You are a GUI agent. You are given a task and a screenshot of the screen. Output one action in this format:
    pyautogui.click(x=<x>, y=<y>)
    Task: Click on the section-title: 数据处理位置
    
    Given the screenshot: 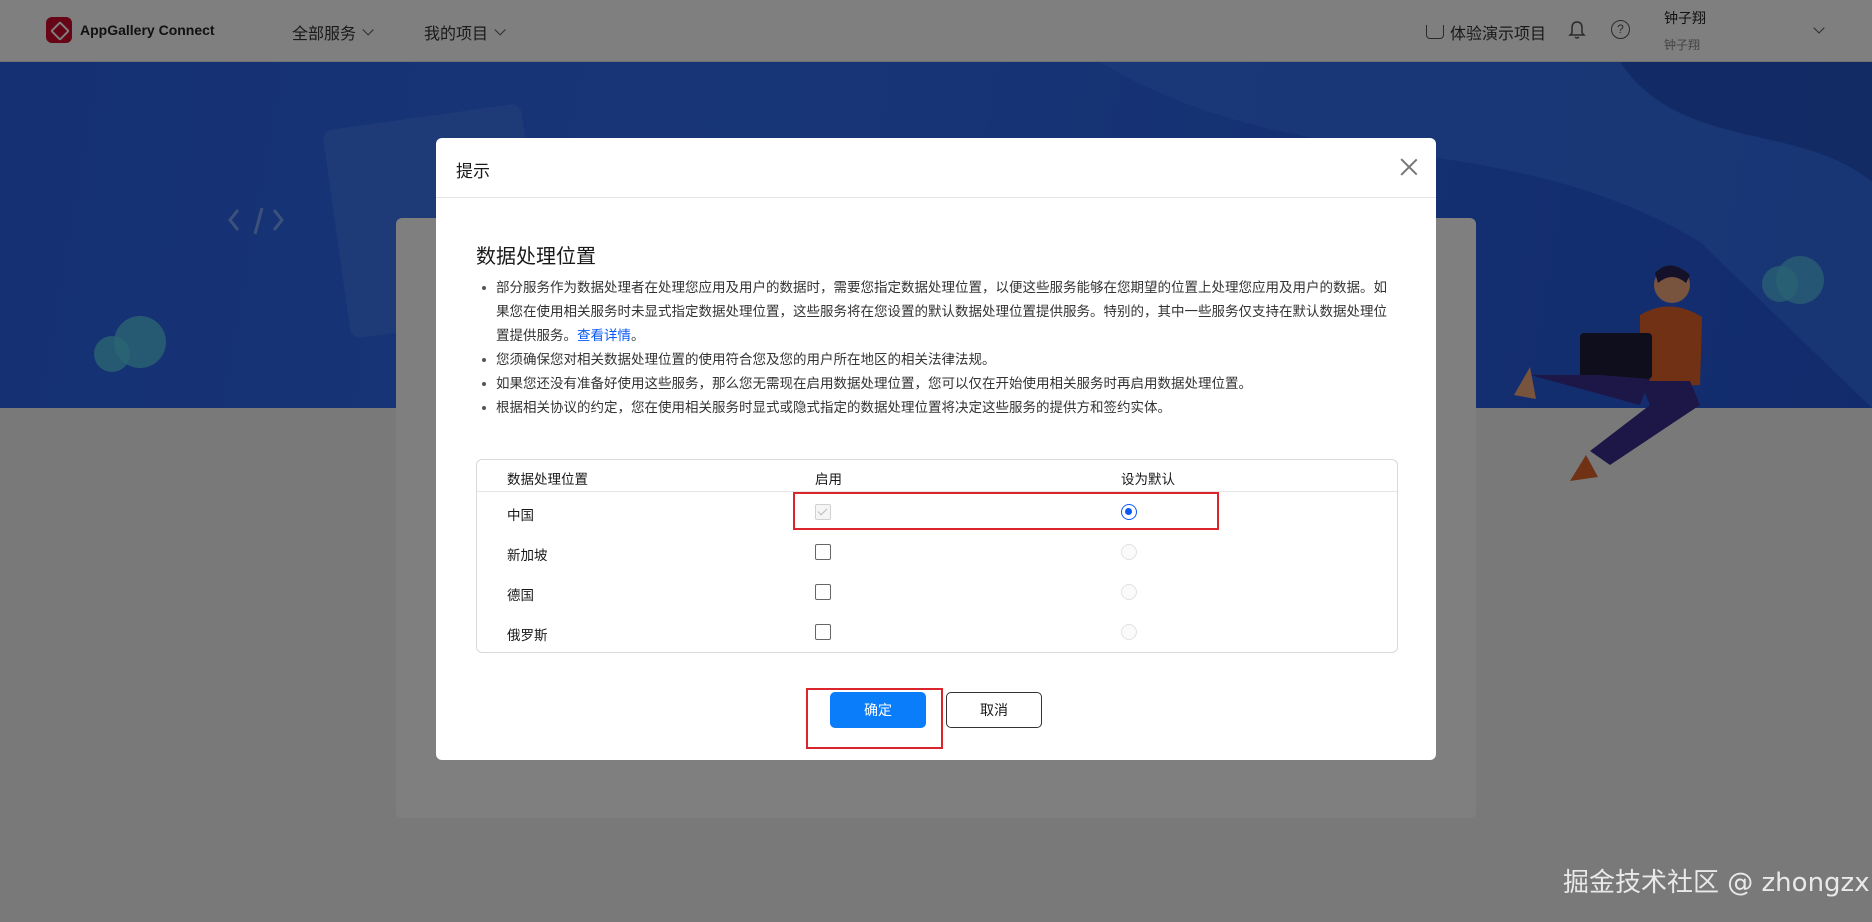 What is the action you would take?
    pyautogui.click(x=536, y=256)
    